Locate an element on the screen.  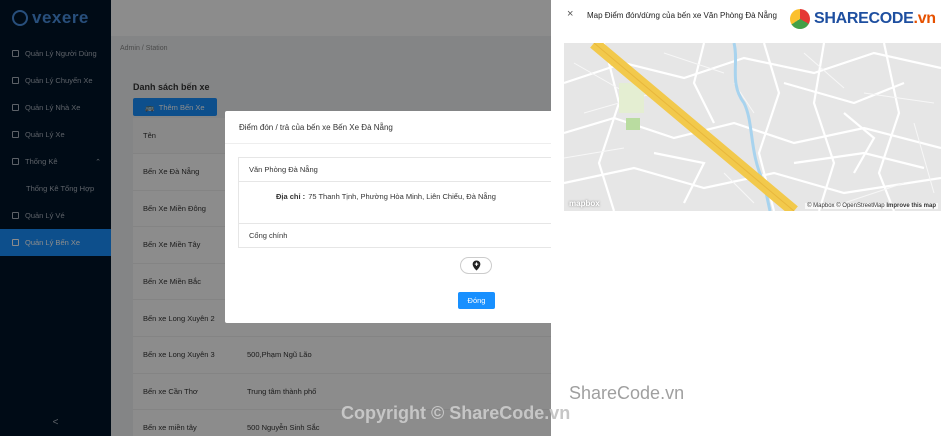
copyright-watermark: Copyright © ShareCode.vn is located at coordinates (456, 413).